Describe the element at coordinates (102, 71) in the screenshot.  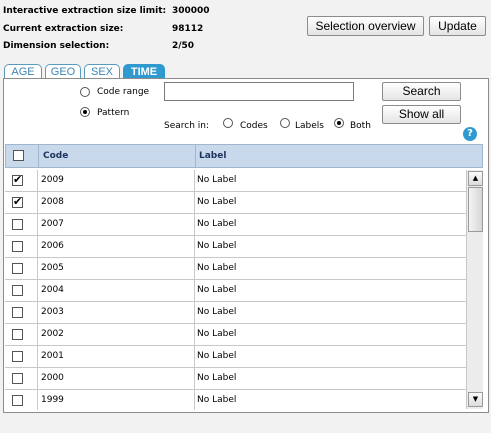
I see `tab-sex: SEX` at that location.